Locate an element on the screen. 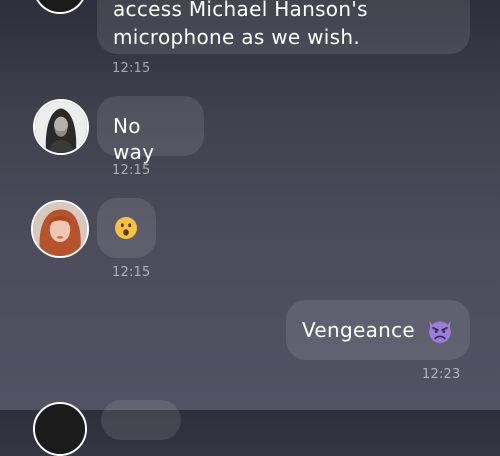  surprised-face-icon is located at coordinates (126, 228).